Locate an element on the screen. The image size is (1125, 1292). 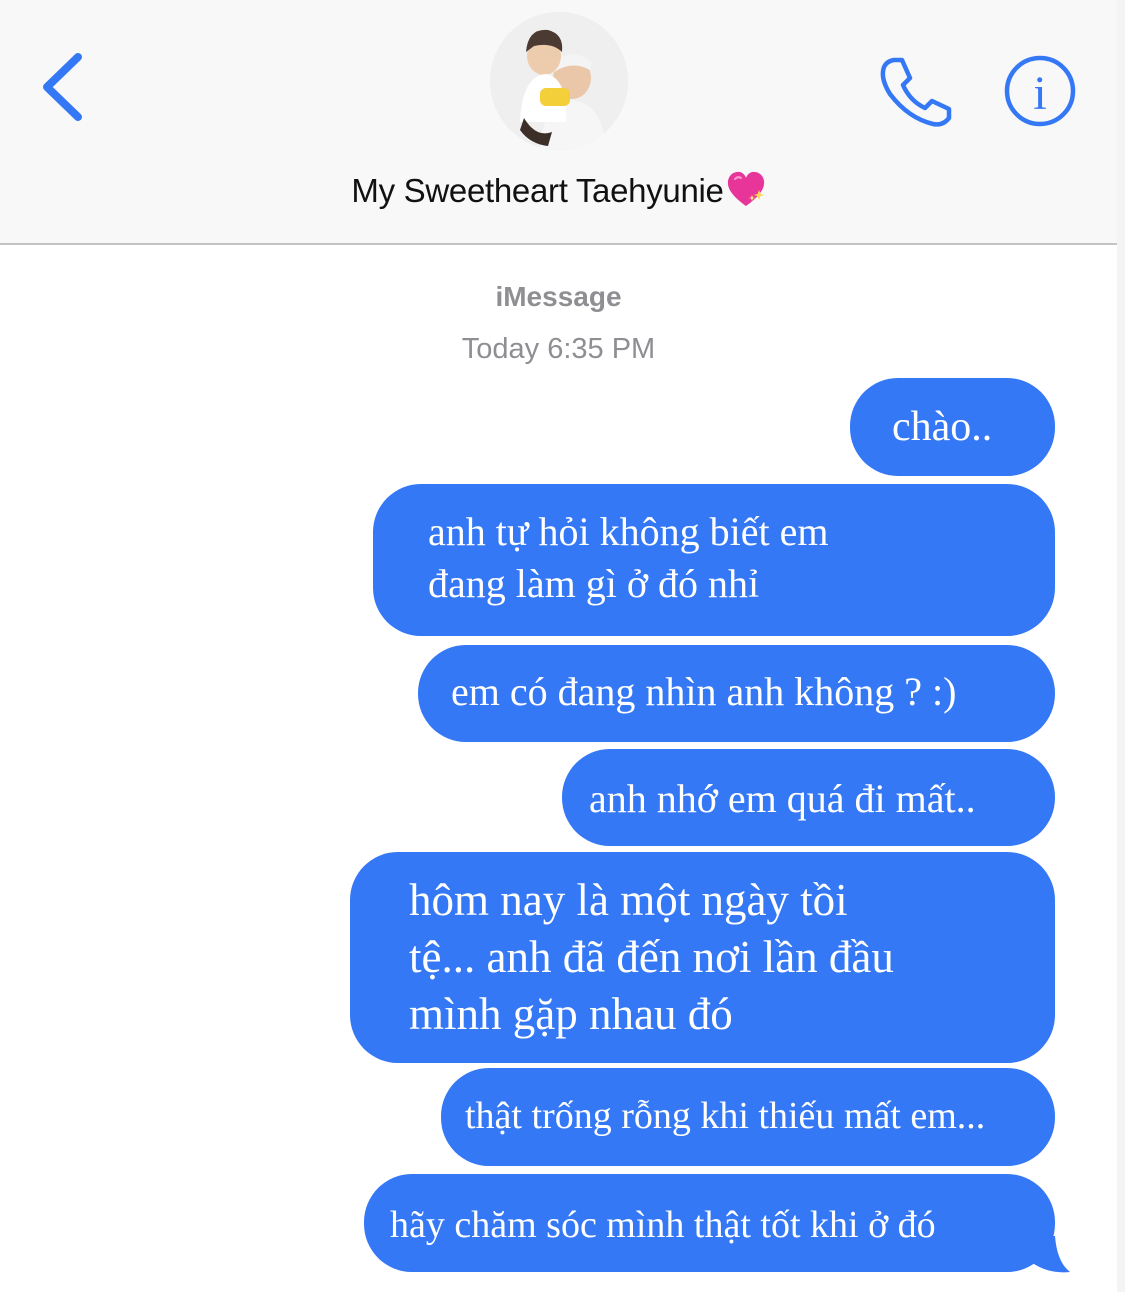
message-timestamp: Today 6:35 PM is located at coordinates (558, 349).